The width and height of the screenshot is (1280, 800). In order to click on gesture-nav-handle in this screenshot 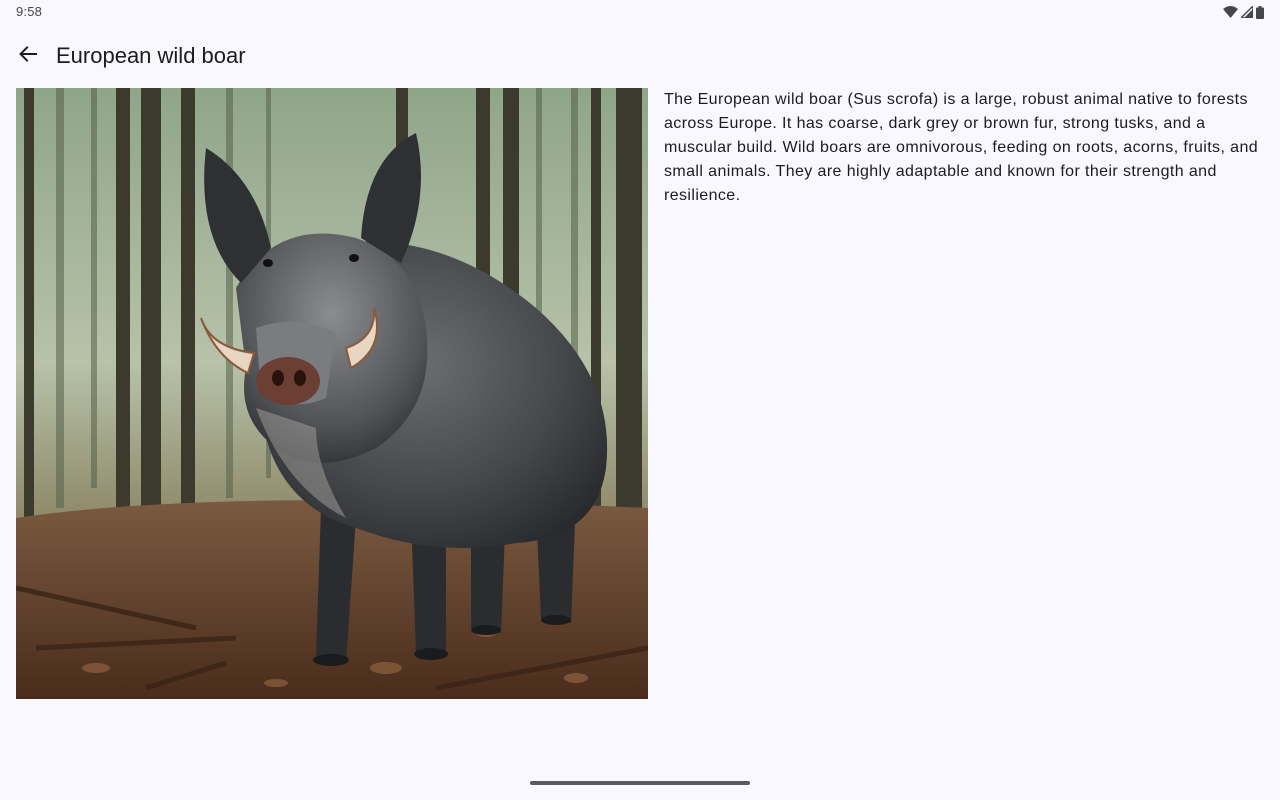, I will do `click(640, 783)`.